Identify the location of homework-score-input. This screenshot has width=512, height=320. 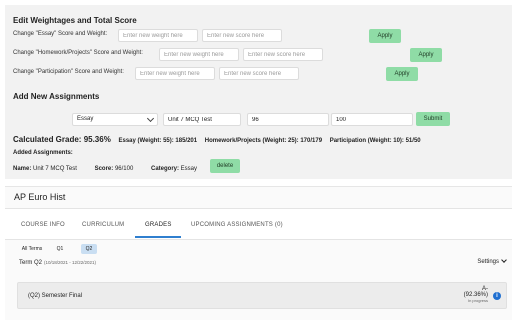
(283, 54).